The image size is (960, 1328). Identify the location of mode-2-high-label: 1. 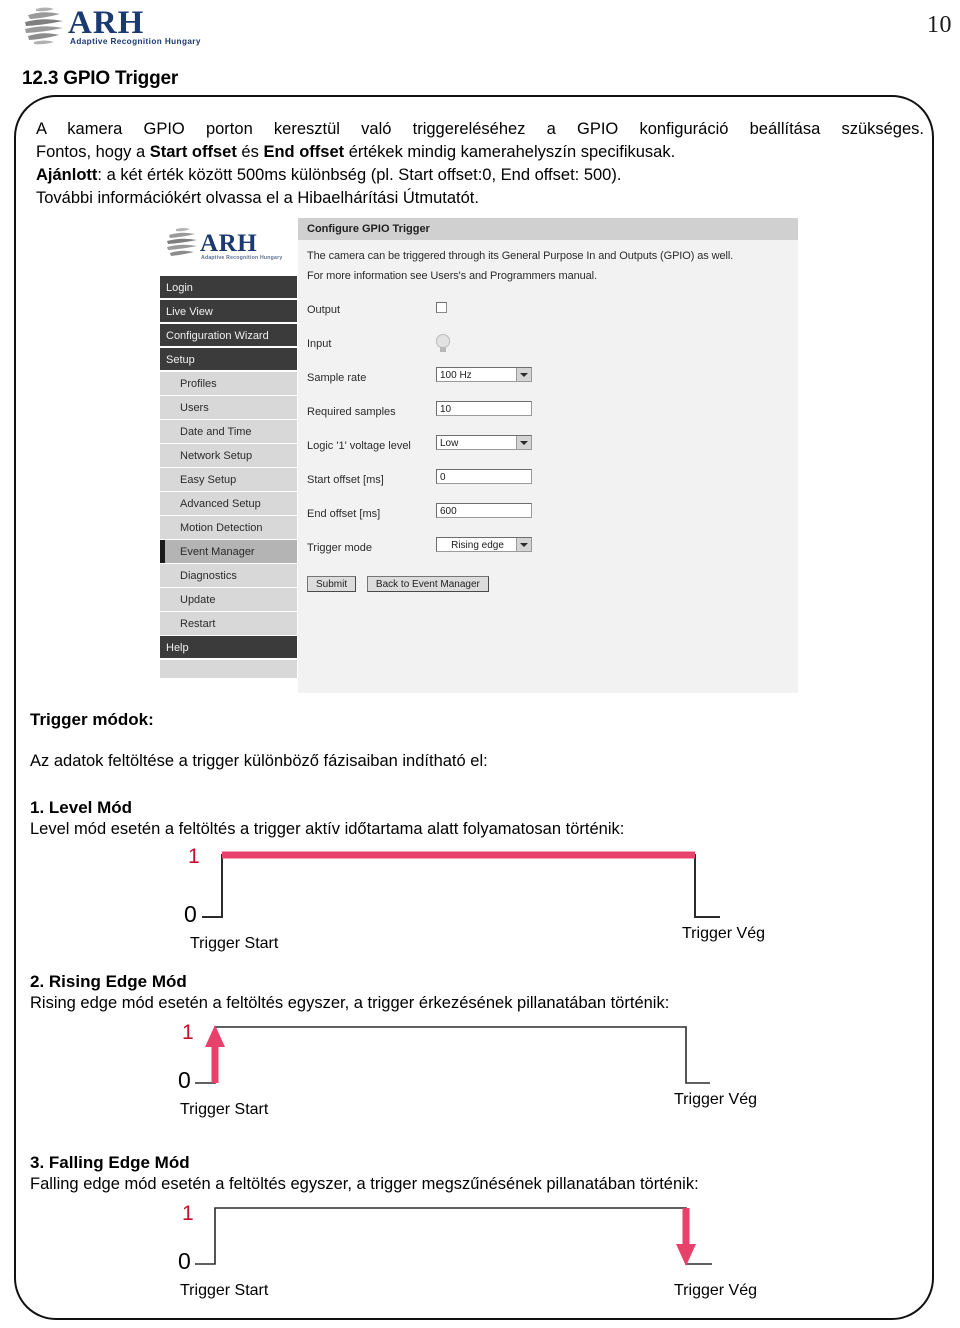
(188, 1032).